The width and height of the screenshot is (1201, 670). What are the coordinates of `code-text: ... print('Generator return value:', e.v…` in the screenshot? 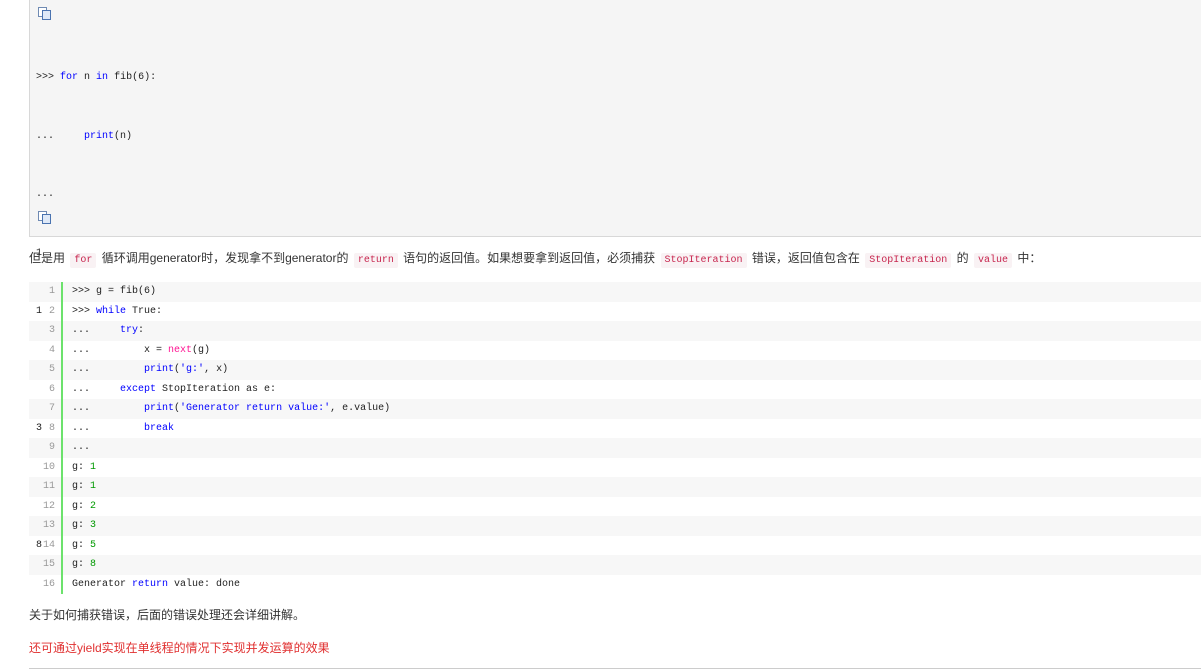 It's located at (231, 409).